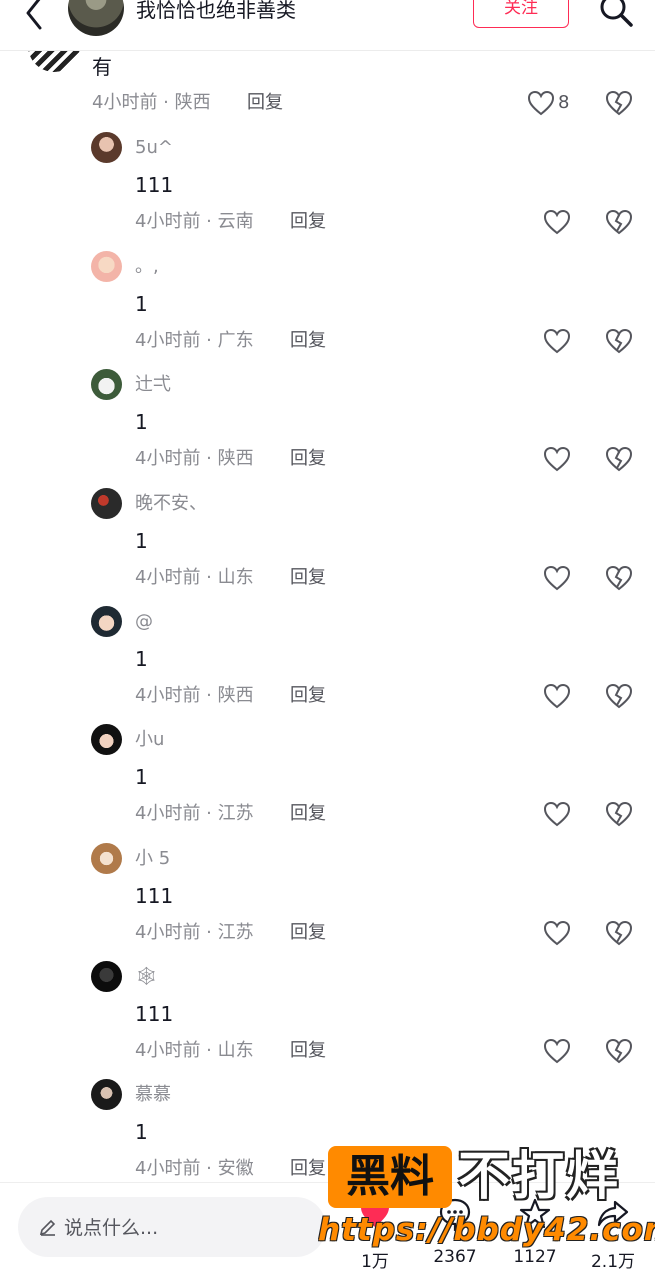  What do you see at coordinates (194, 340) in the screenshot?
I see `comment-meta: 4小时前 · 广东` at bounding box center [194, 340].